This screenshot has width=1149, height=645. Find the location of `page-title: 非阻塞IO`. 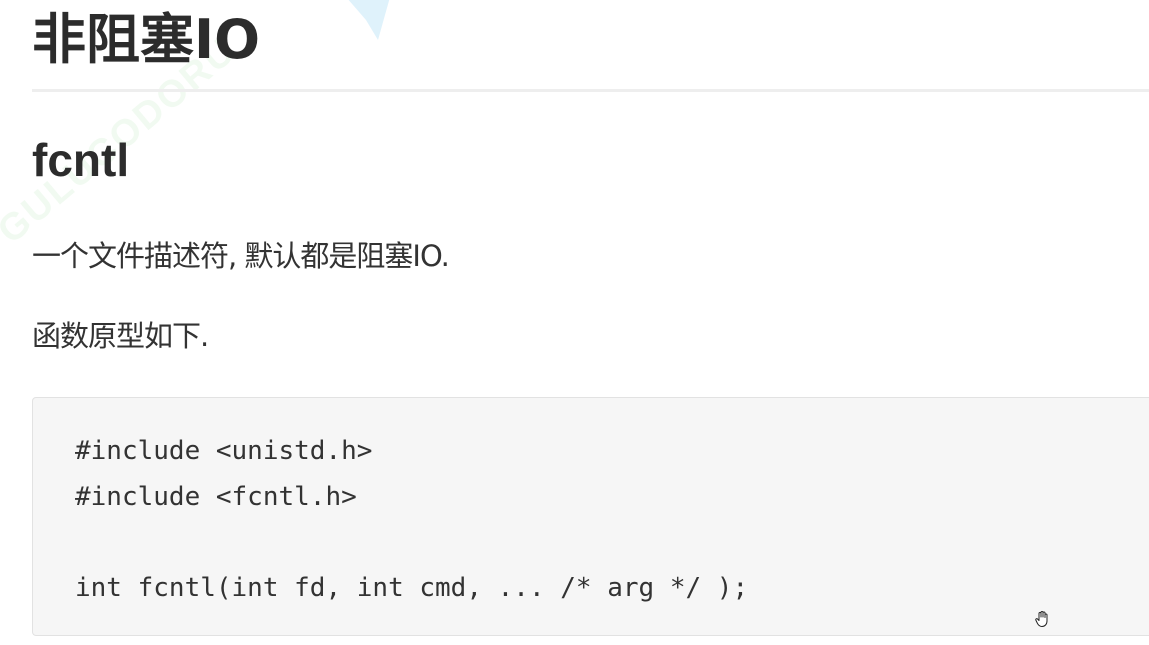

page-title: 非阻塞IO is located at coordinates (146, 39).